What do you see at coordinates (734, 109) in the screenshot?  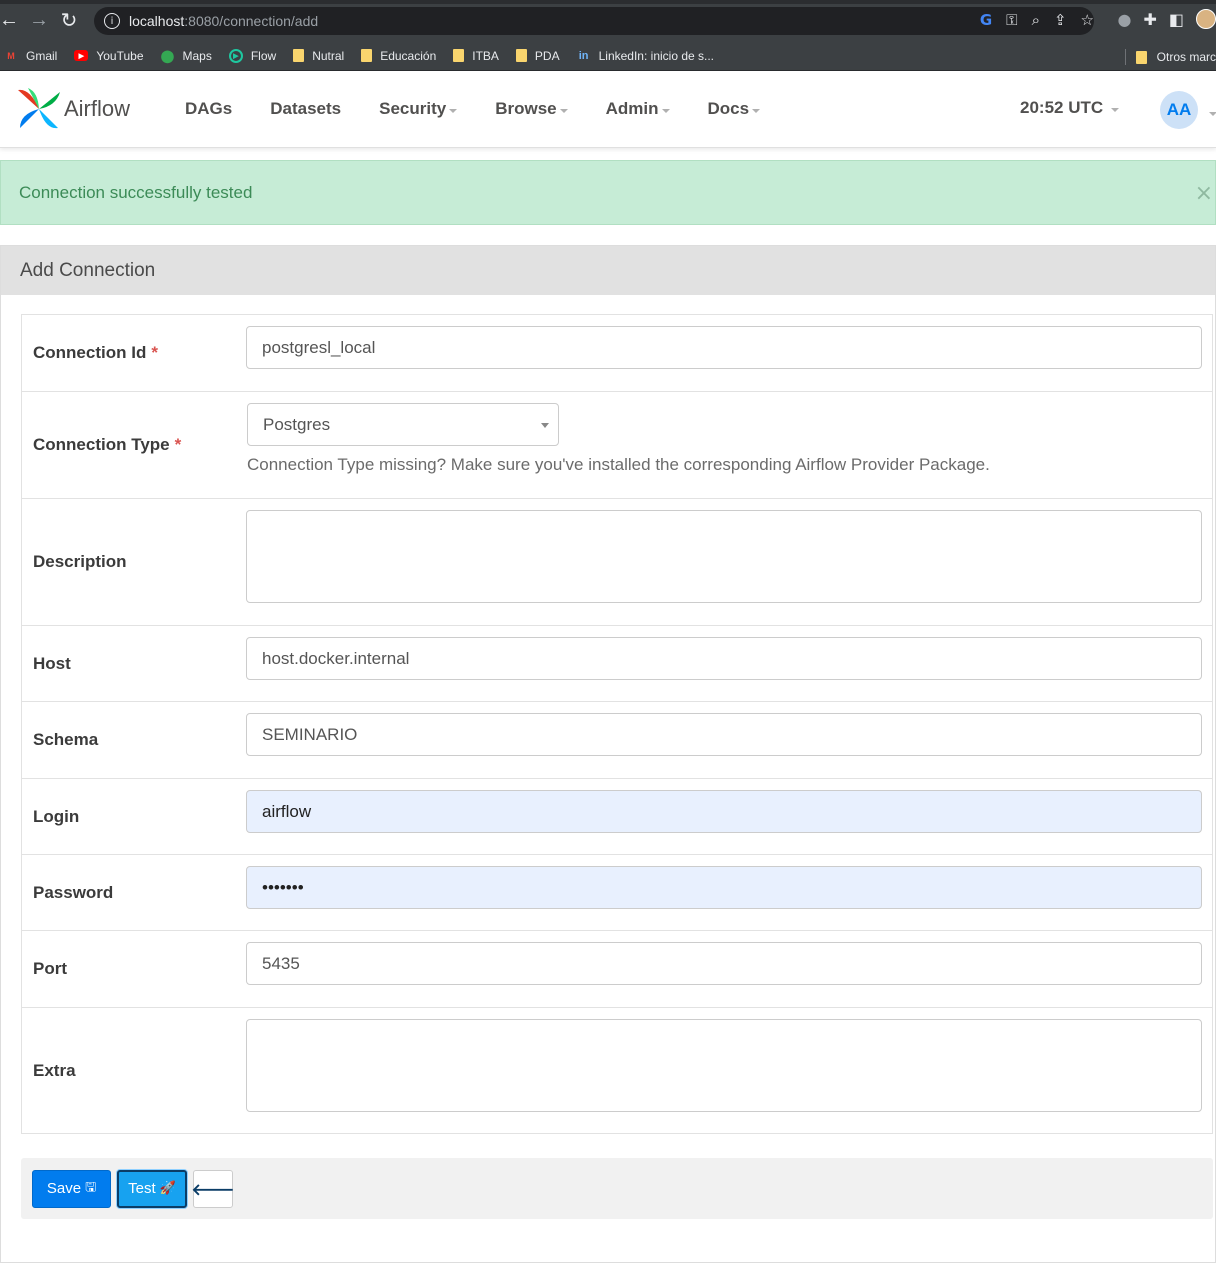 I see `nav-docs: Docs` at bounding box center [734, 109].